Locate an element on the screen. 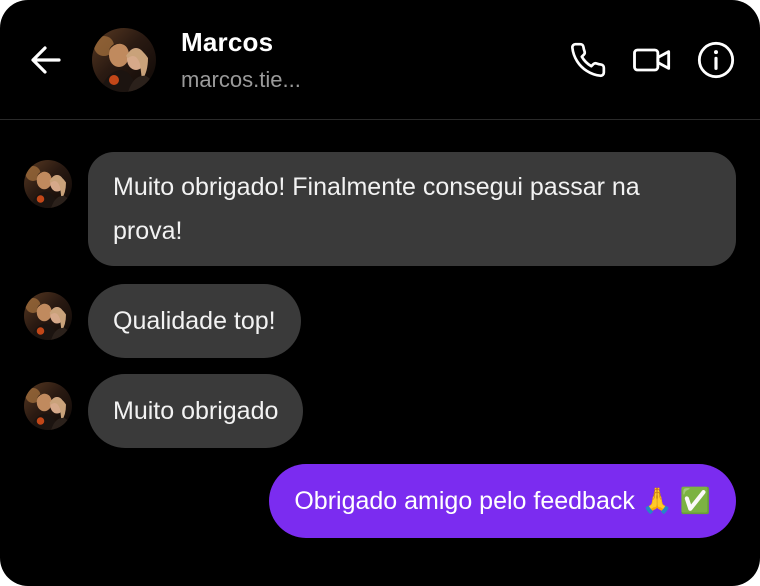 The width and height of the screenshot is (760, 586). contact-name: Marcos is located at coordinates (227, 42).